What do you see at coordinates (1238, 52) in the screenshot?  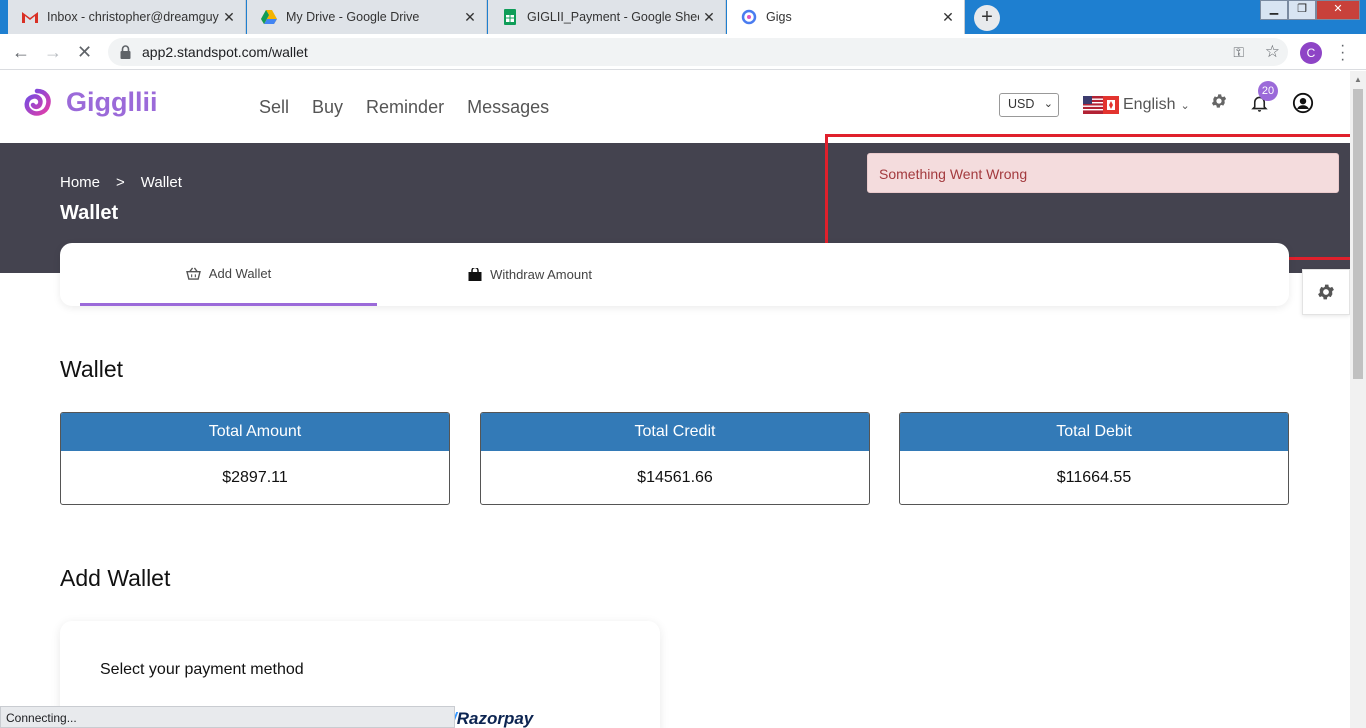 I see `key-icon: ⚿` at bounding box center [1238, 52].